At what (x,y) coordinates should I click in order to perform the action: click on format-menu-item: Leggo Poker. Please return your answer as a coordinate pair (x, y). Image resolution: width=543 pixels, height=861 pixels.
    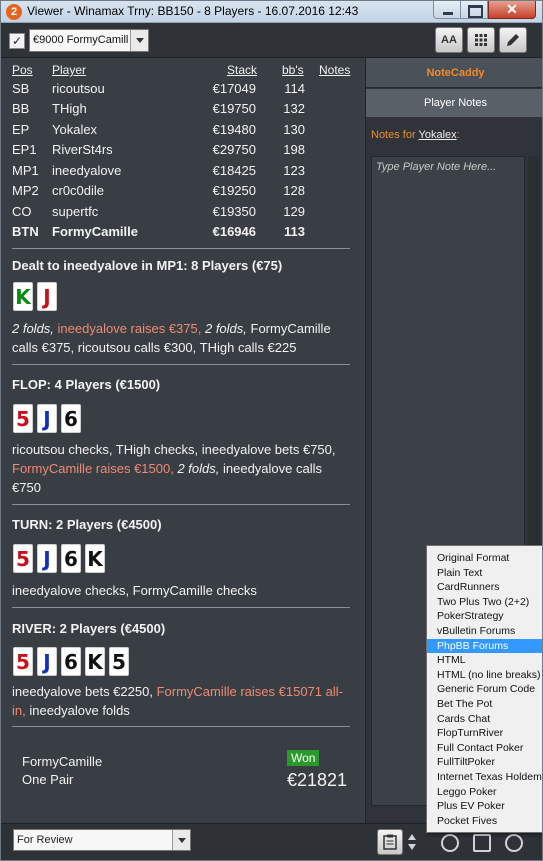
    Looking at the image, I should click on (484, 792).